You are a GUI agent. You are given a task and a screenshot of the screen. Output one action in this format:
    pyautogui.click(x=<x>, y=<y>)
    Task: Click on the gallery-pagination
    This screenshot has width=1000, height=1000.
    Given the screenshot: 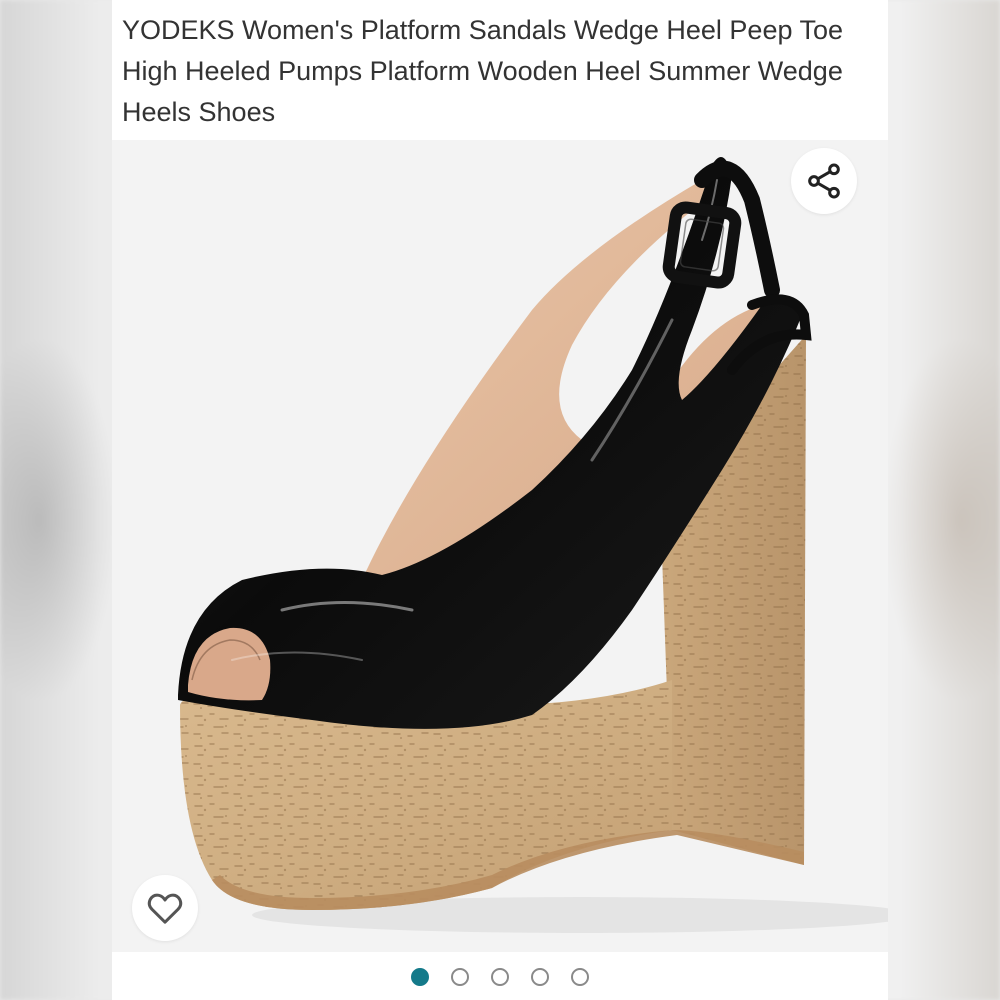 What is the action you would take?
    pyautogui.click(x=500, y=977)
    